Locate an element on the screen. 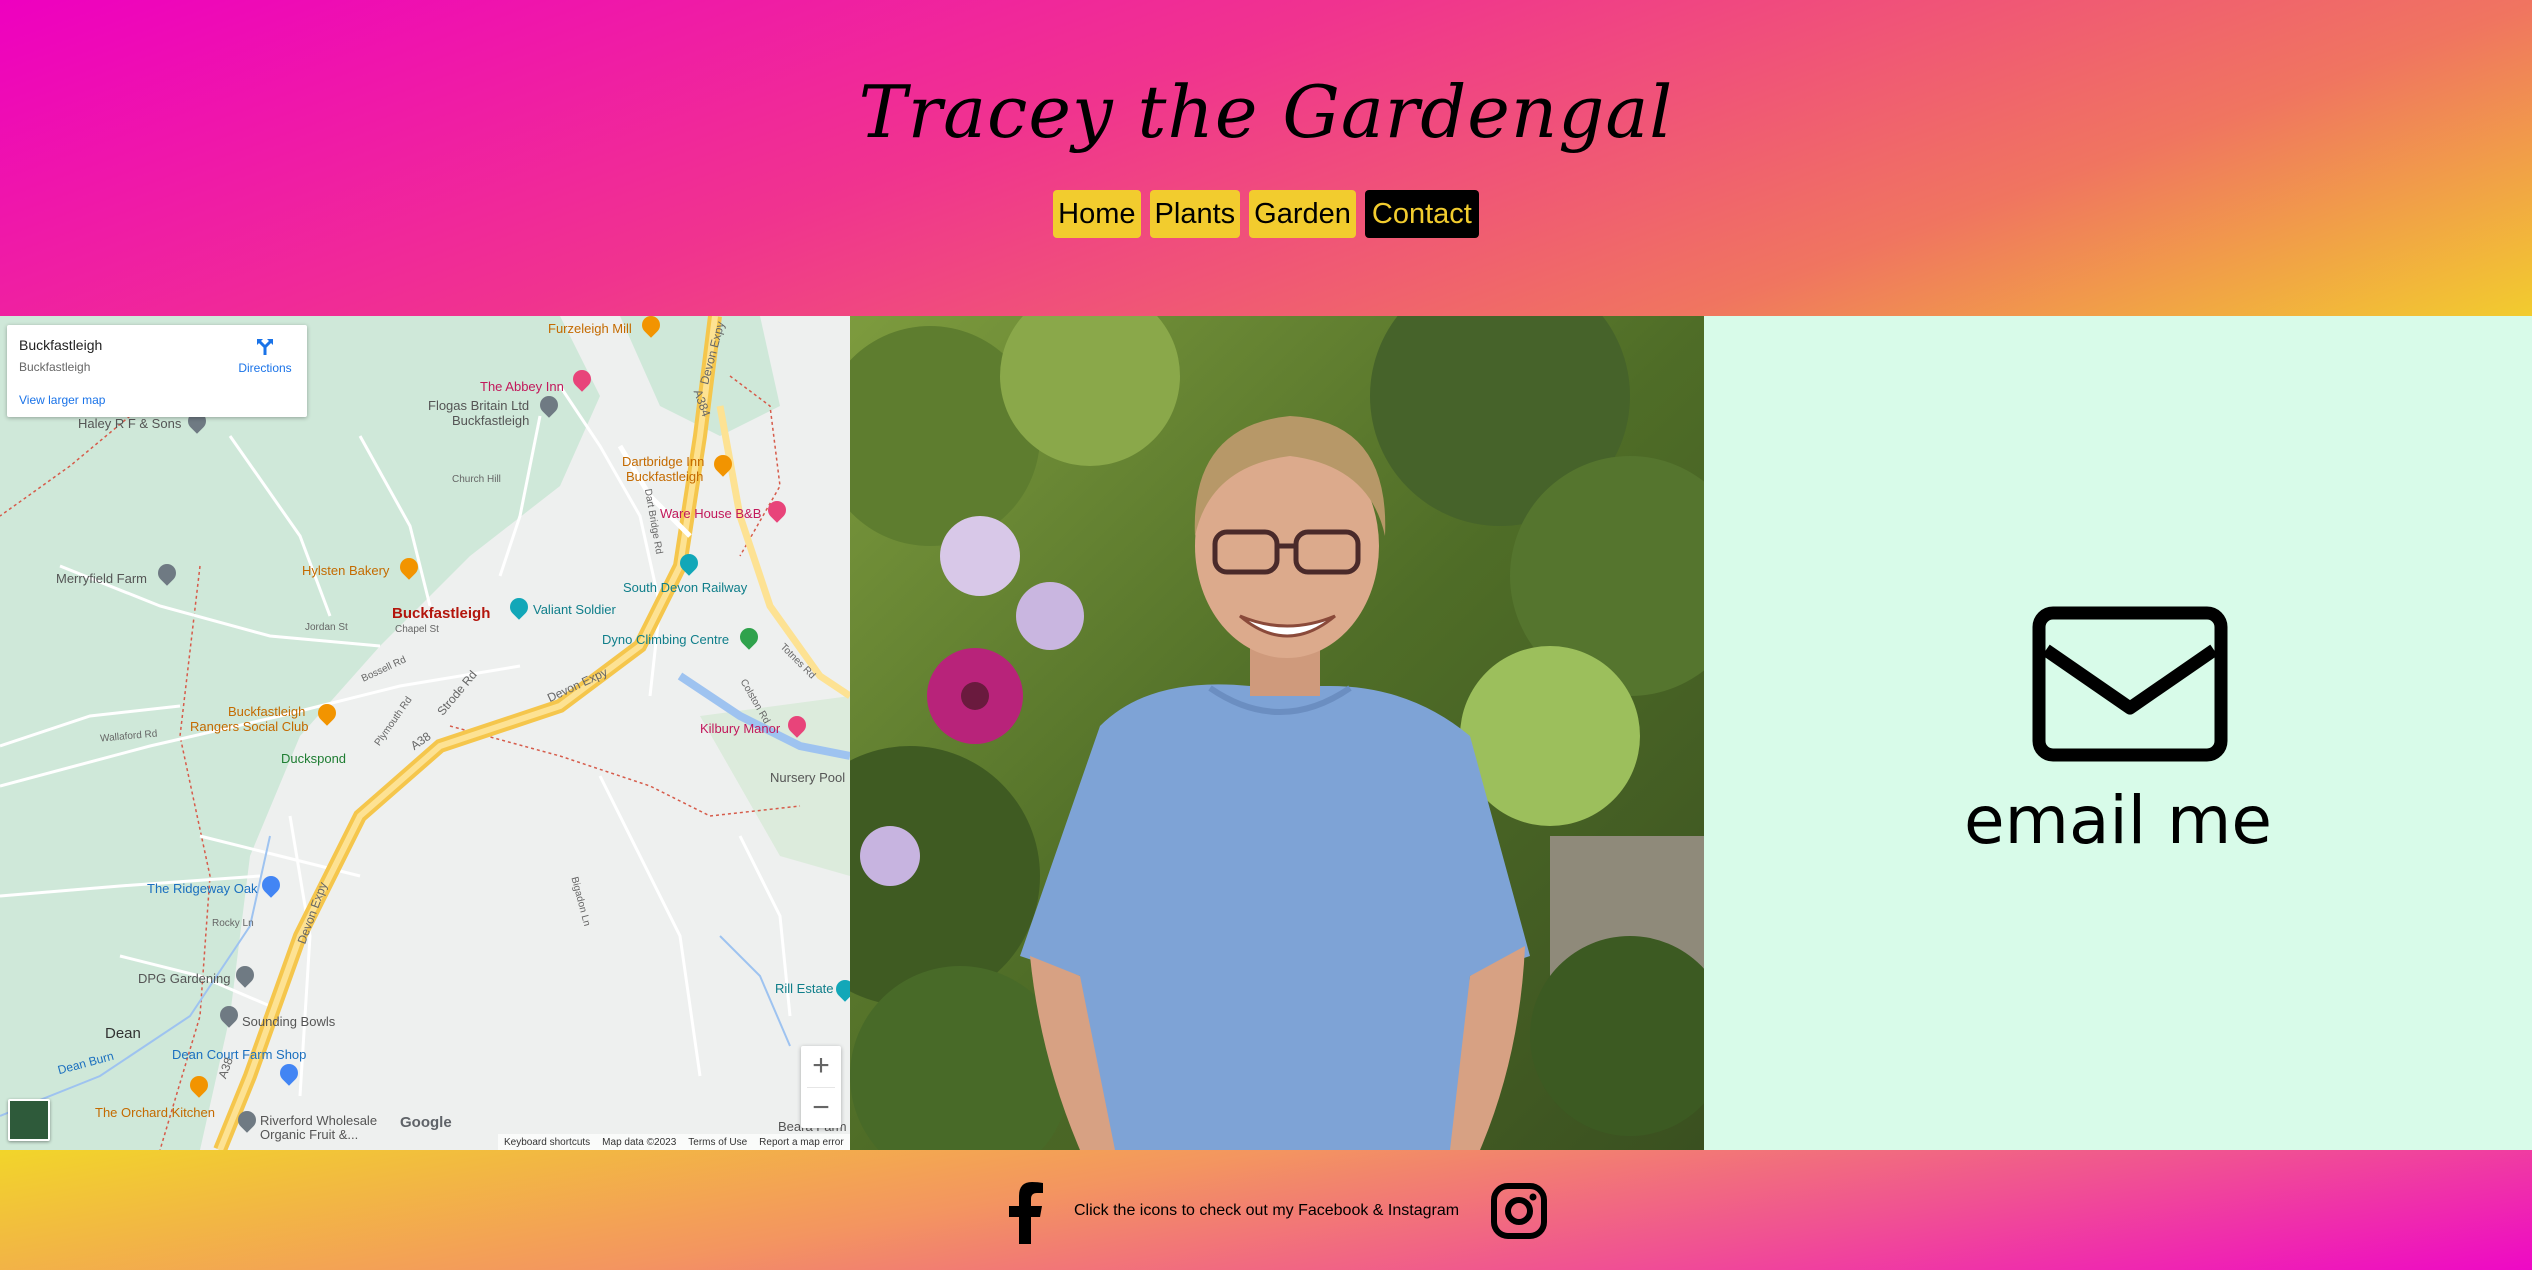 The height and width of the screenshot is (1270, 2532). instagram-icon is located at coordinates (1519, 1211).